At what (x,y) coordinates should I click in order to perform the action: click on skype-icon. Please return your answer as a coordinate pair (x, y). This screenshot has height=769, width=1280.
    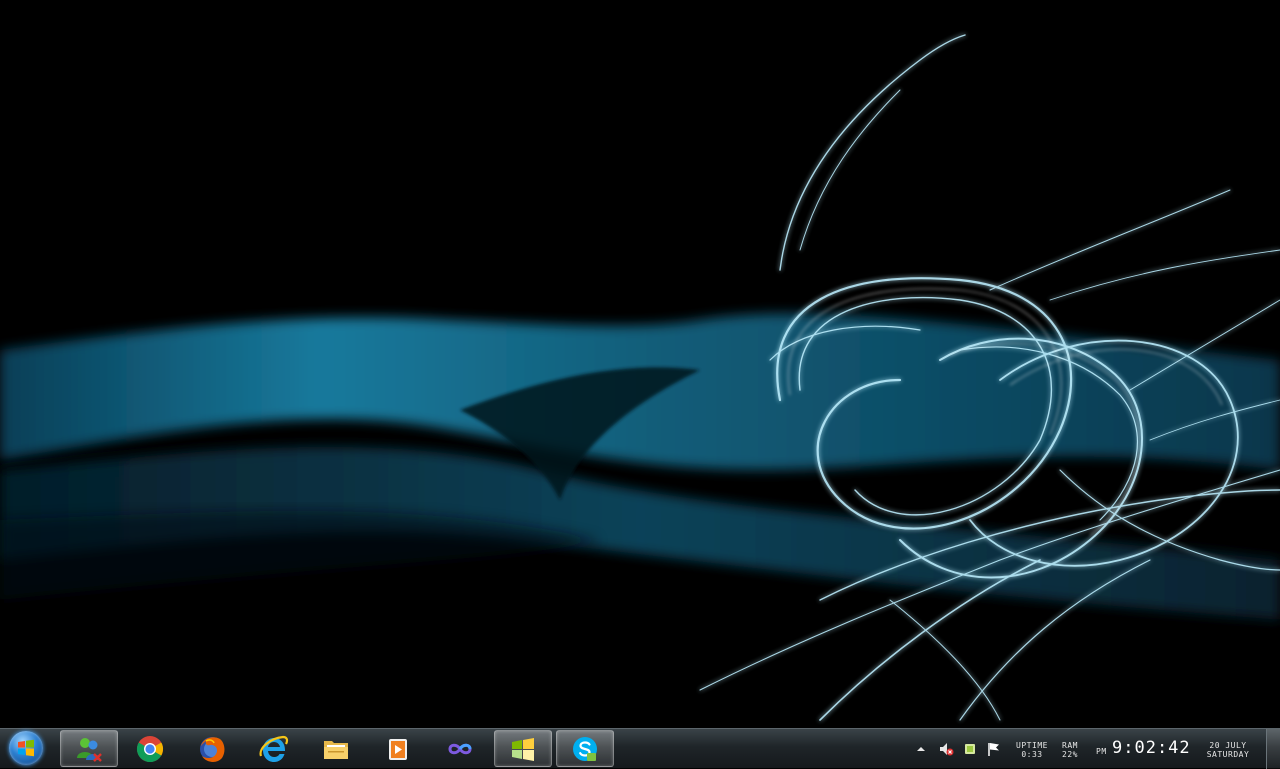
    Looking at the image, I should click on (585, 748).